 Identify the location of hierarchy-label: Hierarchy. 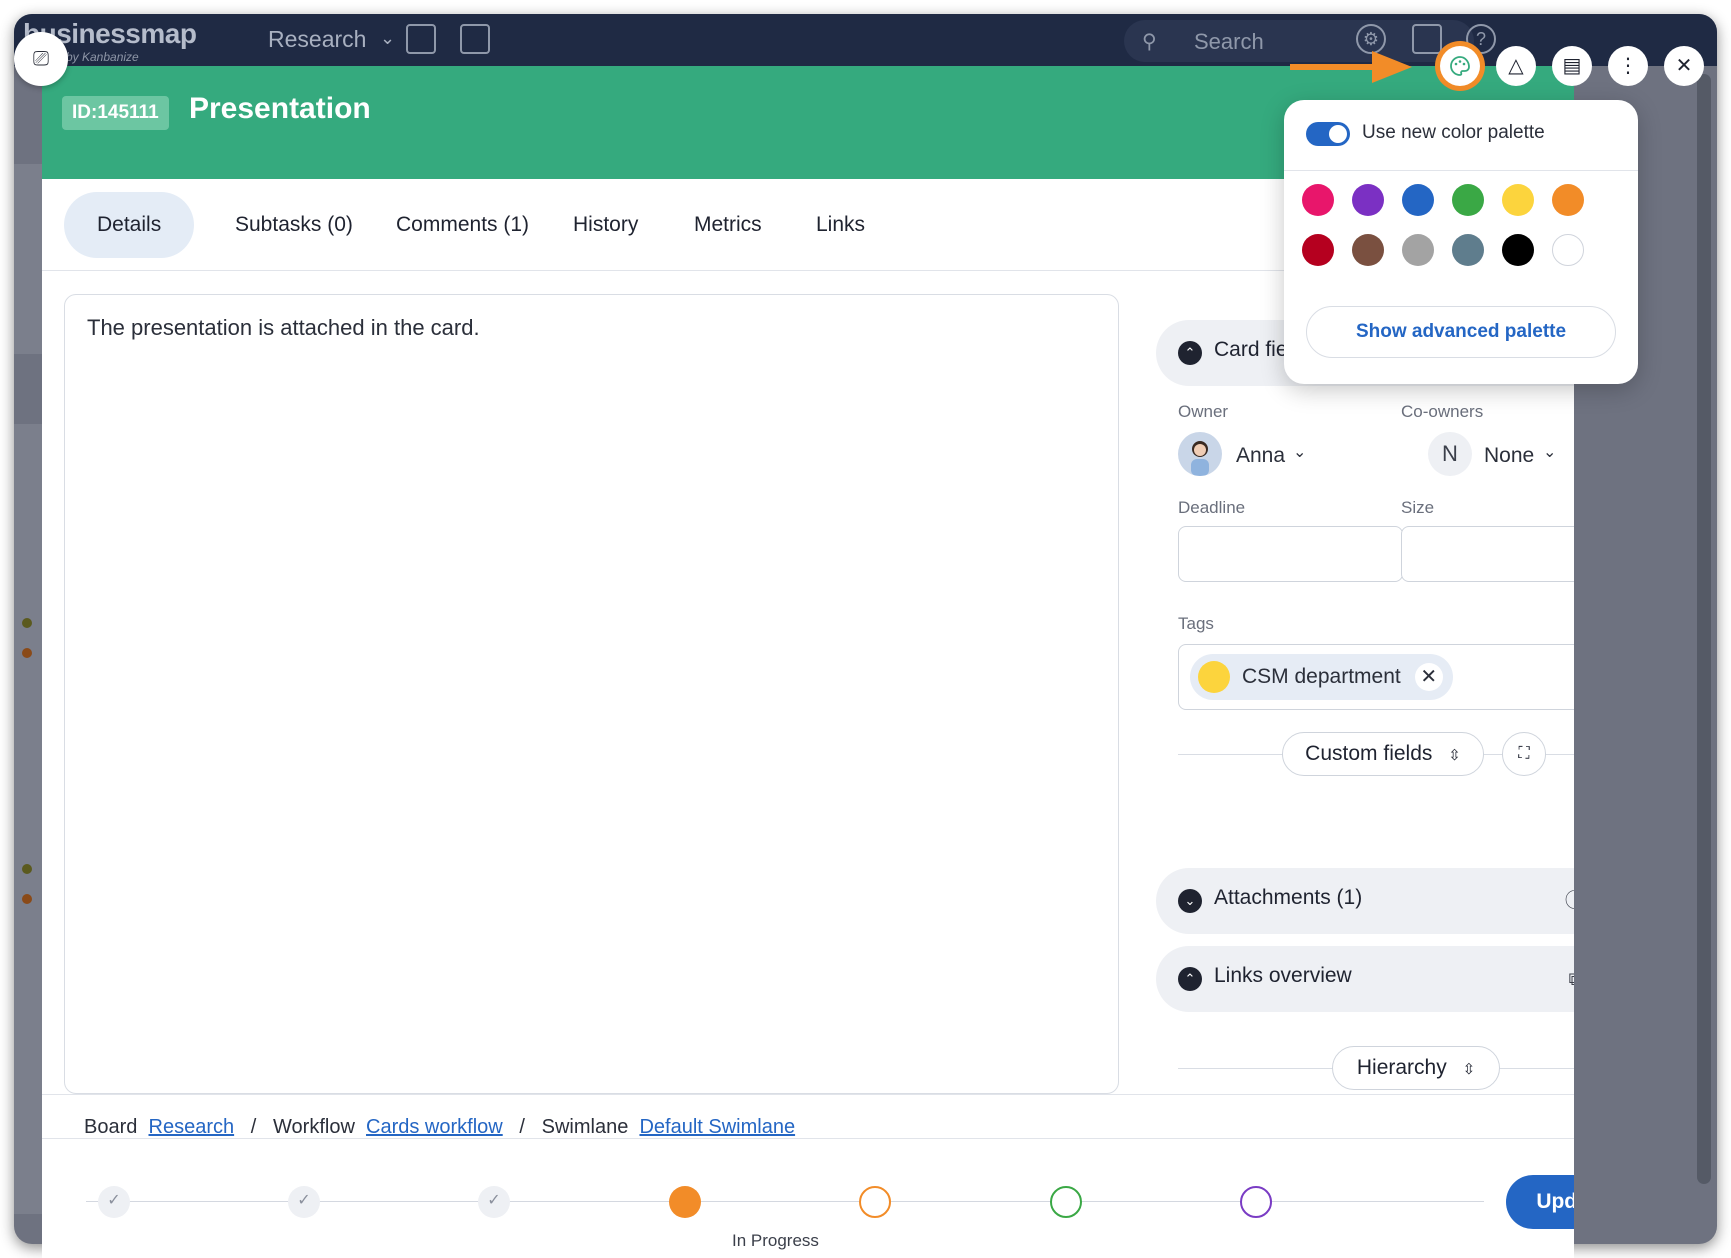
(1401, 1067).